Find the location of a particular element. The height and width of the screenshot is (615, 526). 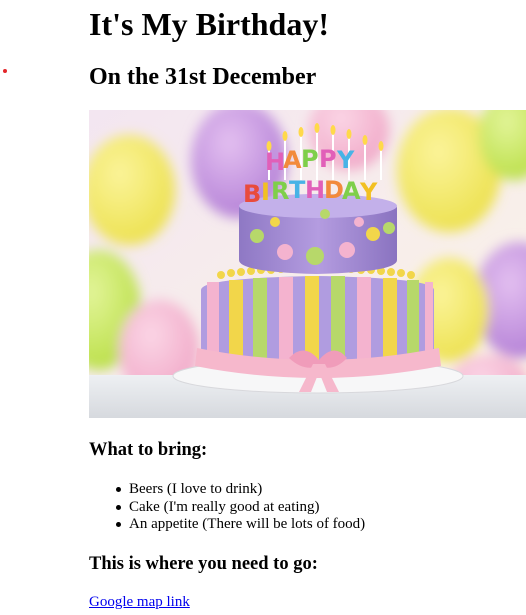

list-item: Beers (I love to drink) is located at coordinates (240, 490).